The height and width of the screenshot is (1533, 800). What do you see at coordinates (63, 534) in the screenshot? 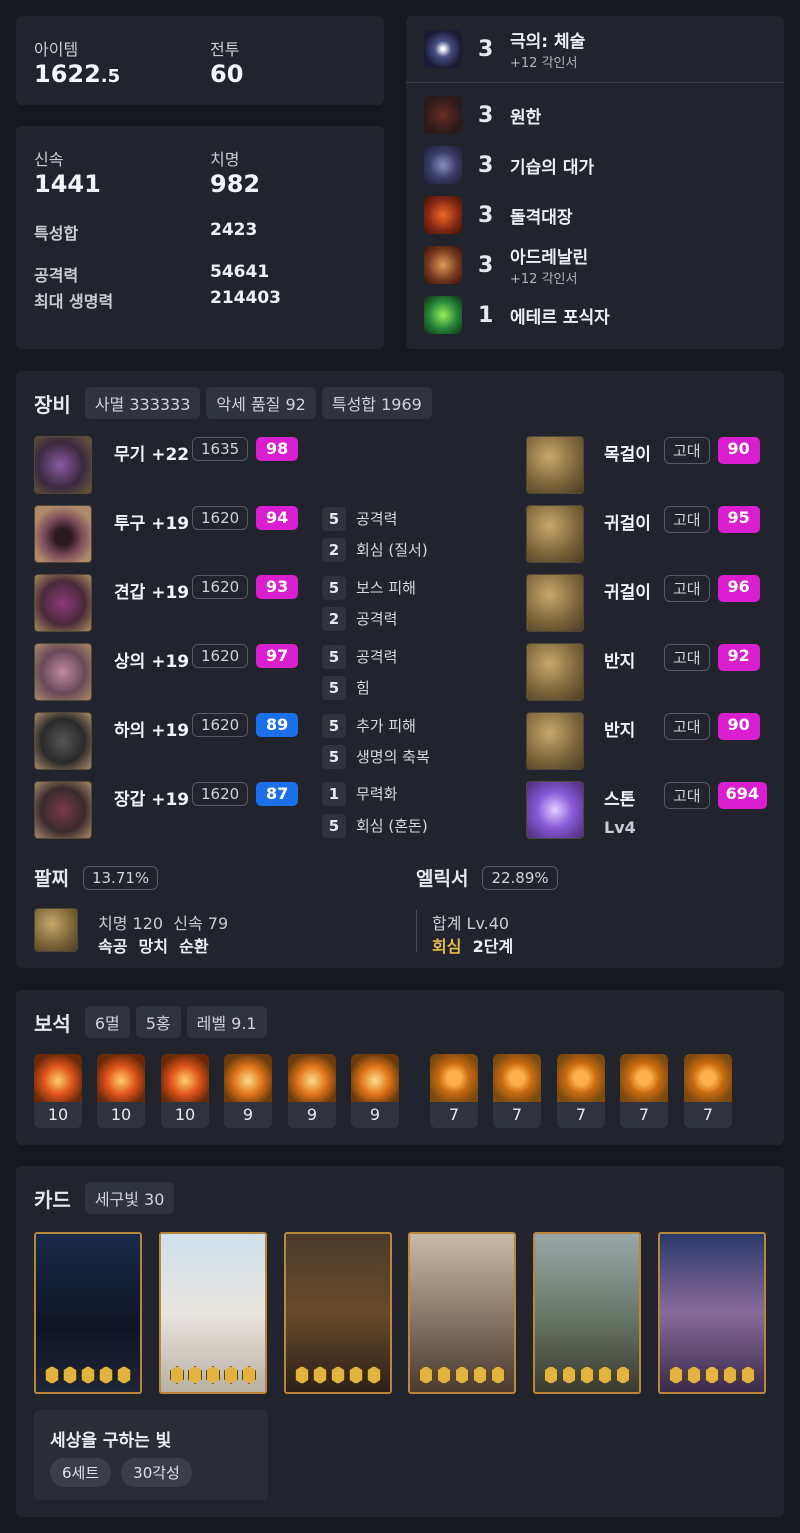
I see `helmet-icon` at bounding box center [63, 534].